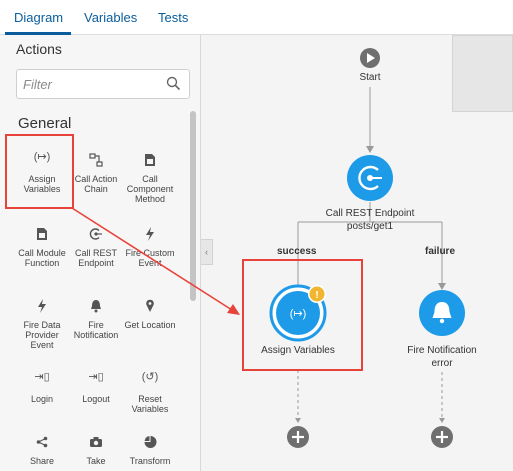 This screenshot has width=513, height=471. What do you see at coordinates (370, 226) in the screenshot?
I see `rest-node-sublabel: posts/get1` at bounding box center [370, 226].